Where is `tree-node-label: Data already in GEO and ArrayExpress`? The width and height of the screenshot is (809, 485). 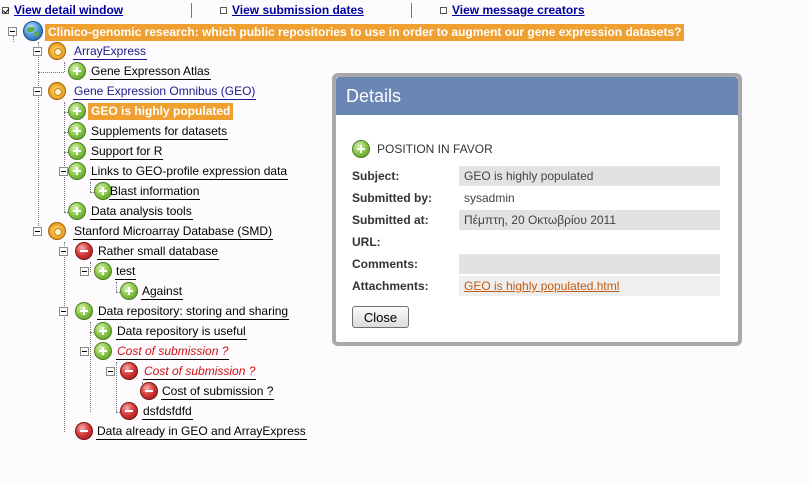 tree-node-label: Data already in GEO and ArrayExpress is located at coordinates (201, 432).